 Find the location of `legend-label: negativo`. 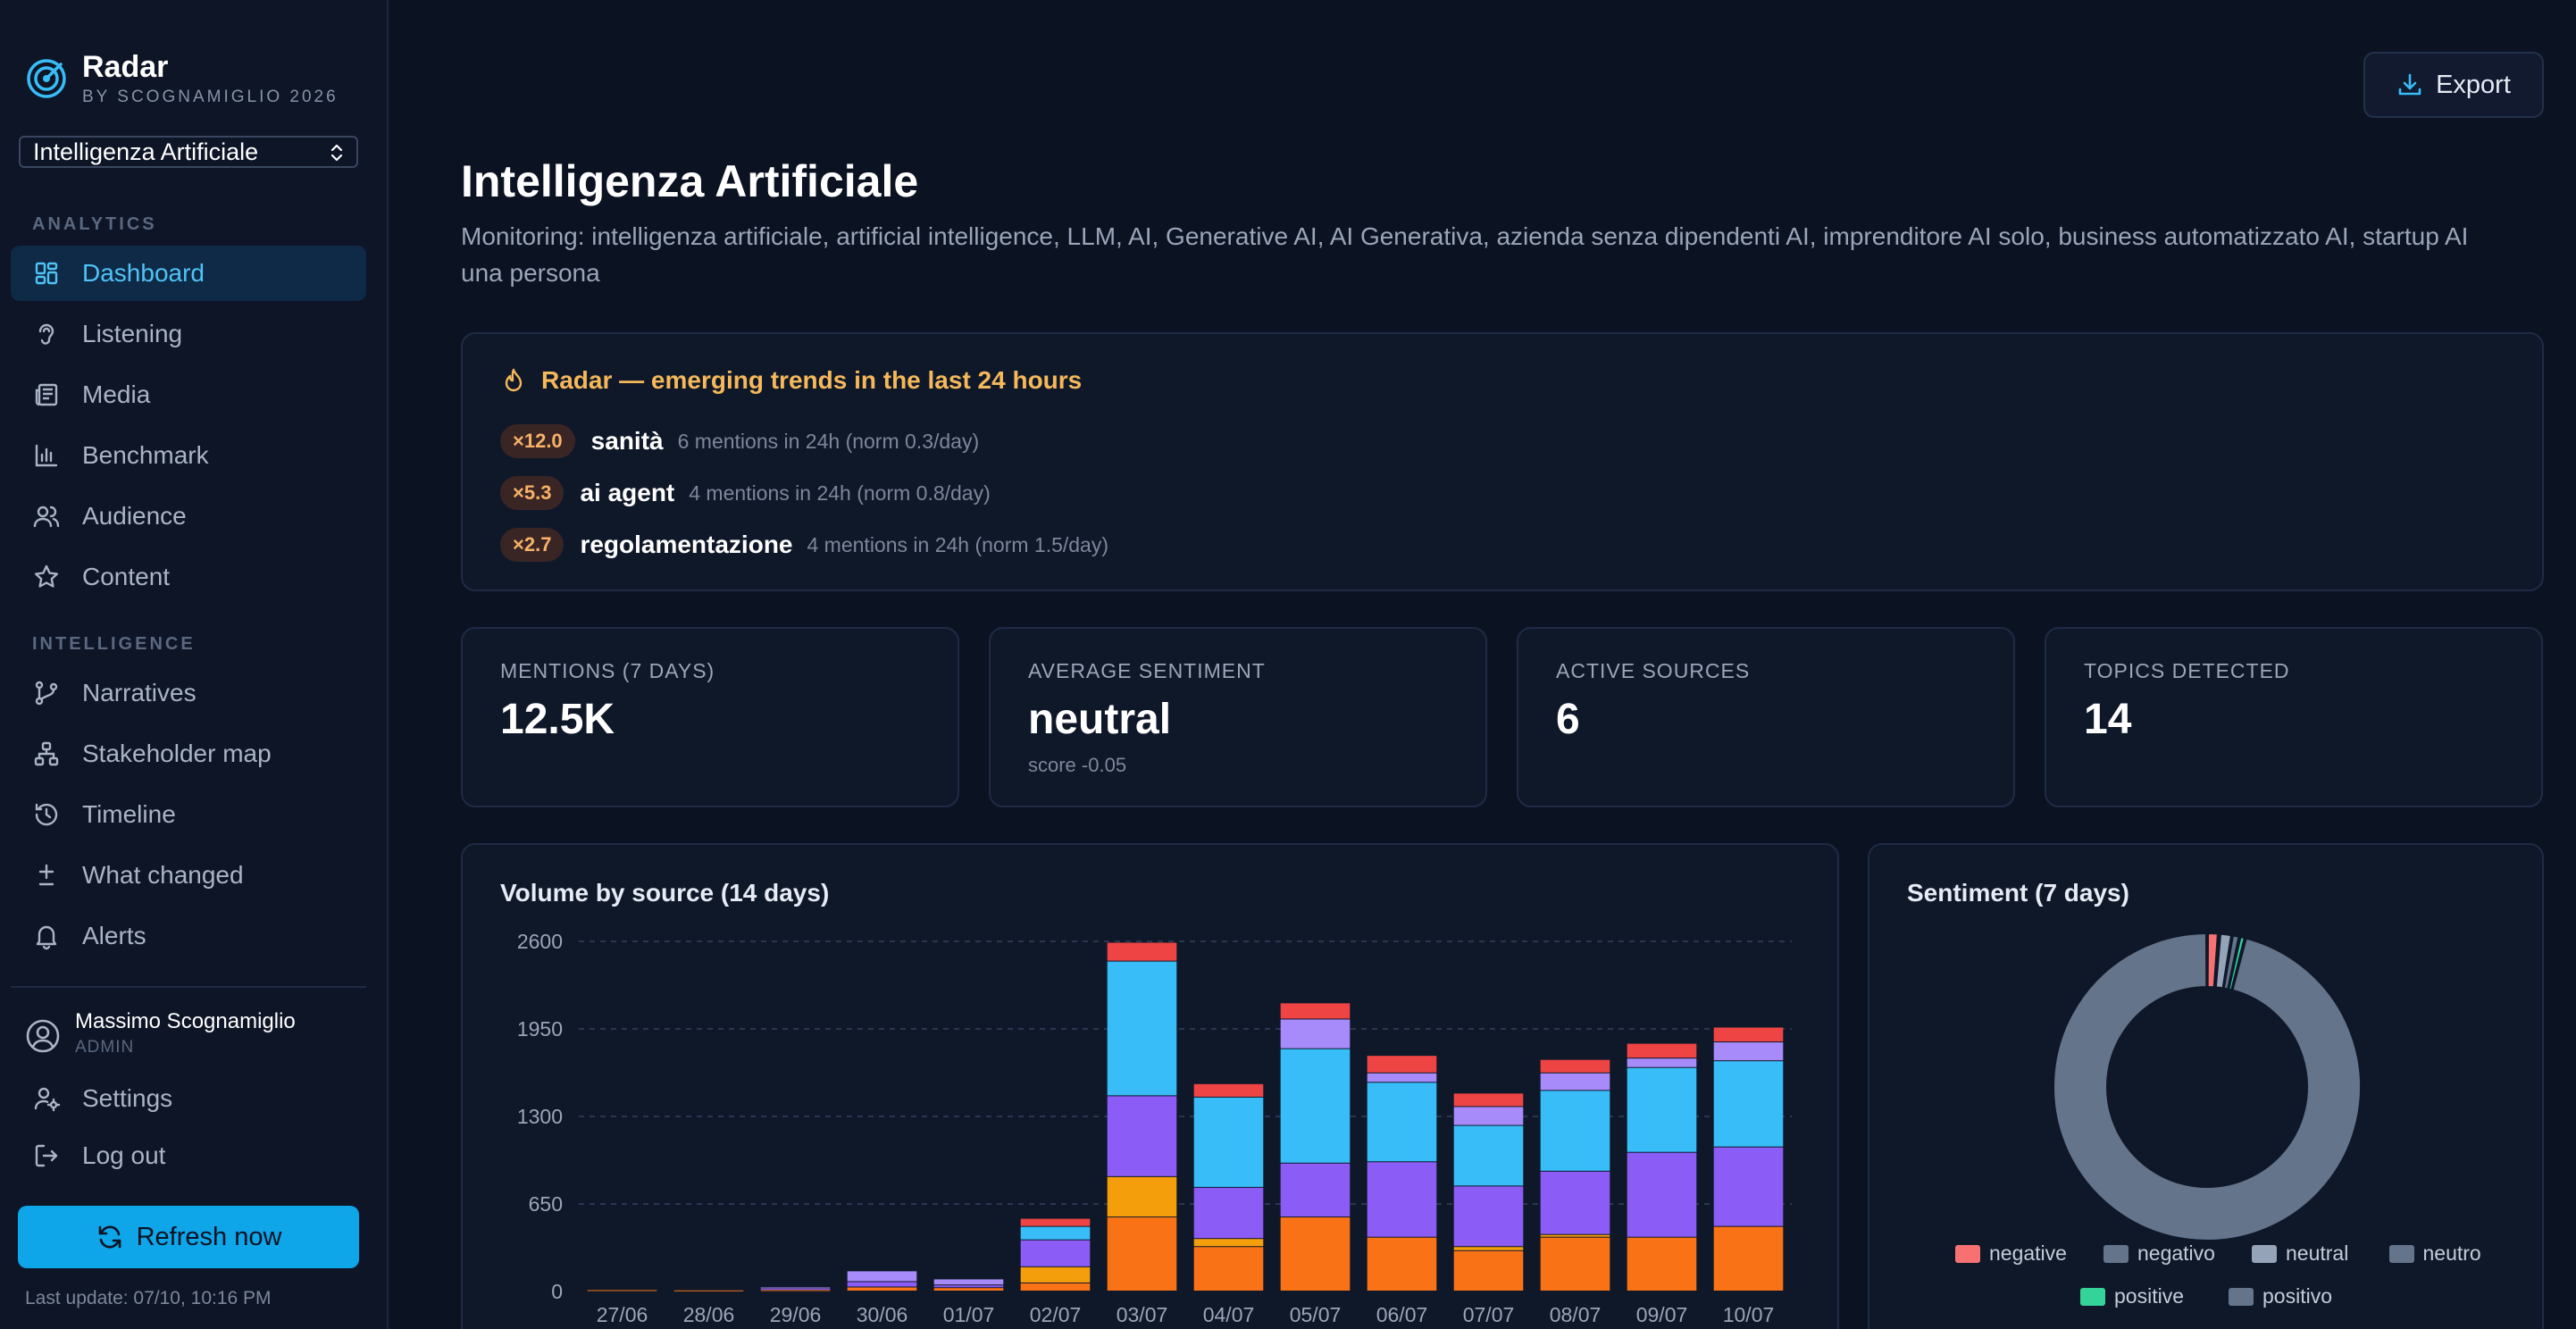

legend-label: negativo is located at coordinates (2176, 1253).